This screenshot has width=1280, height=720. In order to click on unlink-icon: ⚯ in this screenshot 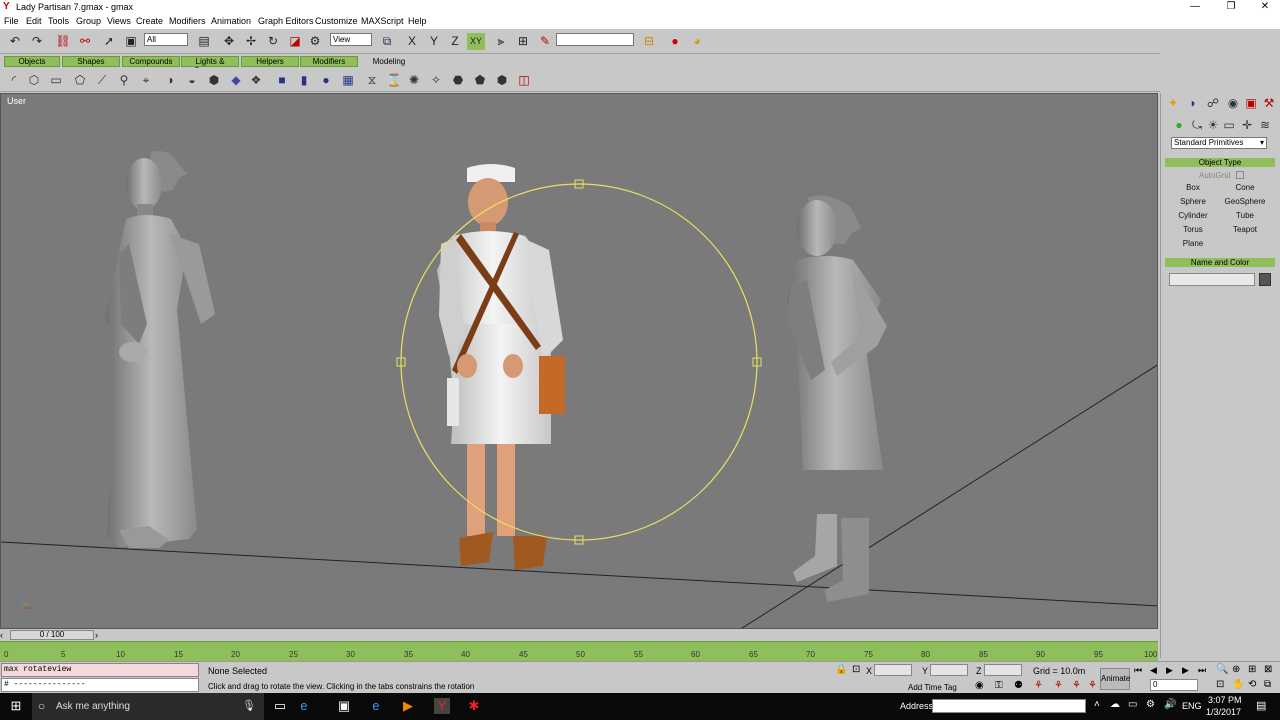, I will do `click(85, 41)`.